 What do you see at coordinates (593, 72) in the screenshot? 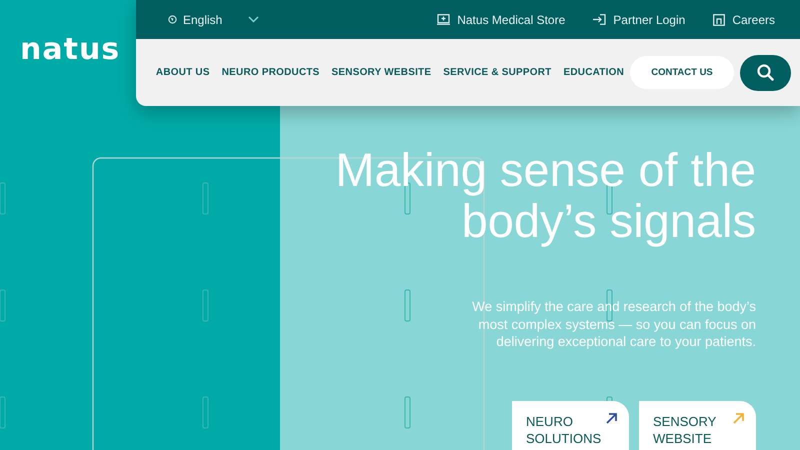
I see `nav-link: EDUCATION` at bounding box center [593, 72].